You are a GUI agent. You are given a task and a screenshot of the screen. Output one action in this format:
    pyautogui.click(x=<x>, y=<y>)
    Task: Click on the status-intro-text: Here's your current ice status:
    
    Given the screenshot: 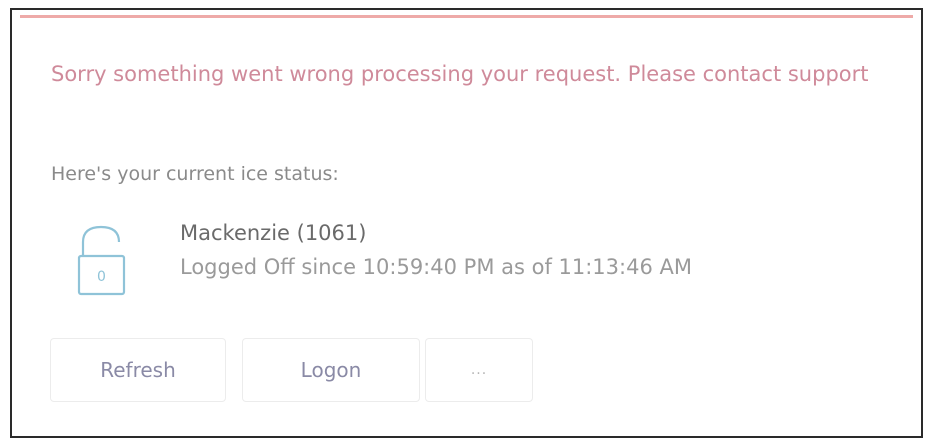 What is the action you would take?
    pyautogui.click(x=195, y=174)
    